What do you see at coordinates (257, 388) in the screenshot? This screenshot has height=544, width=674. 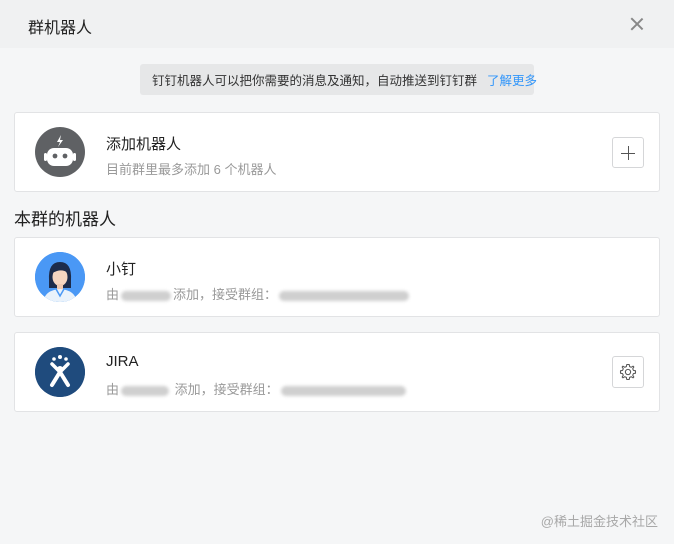 I see `robot-info: 由 添加，接受群组：` at bounding box center [257, 388].